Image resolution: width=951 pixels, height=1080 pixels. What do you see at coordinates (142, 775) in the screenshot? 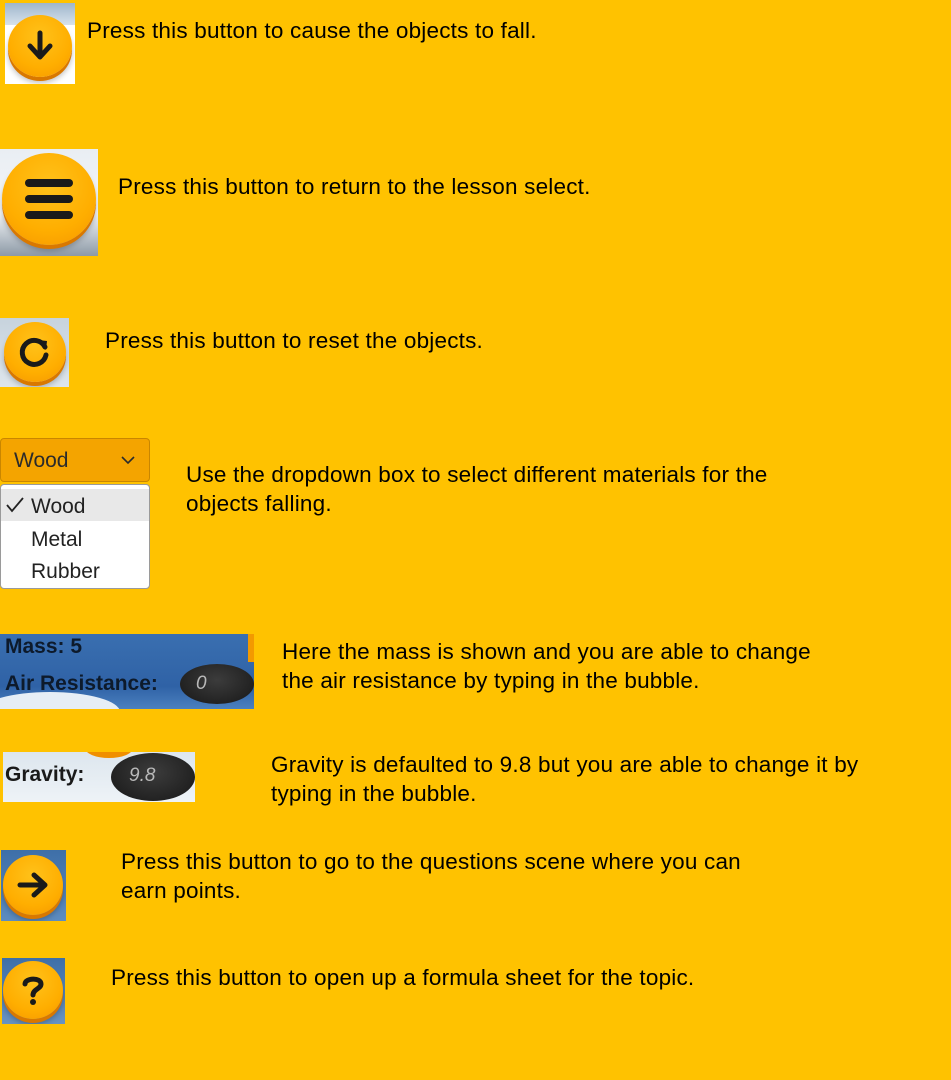
I see `gravity-value: 9.8` at bounding box center [142, 775].